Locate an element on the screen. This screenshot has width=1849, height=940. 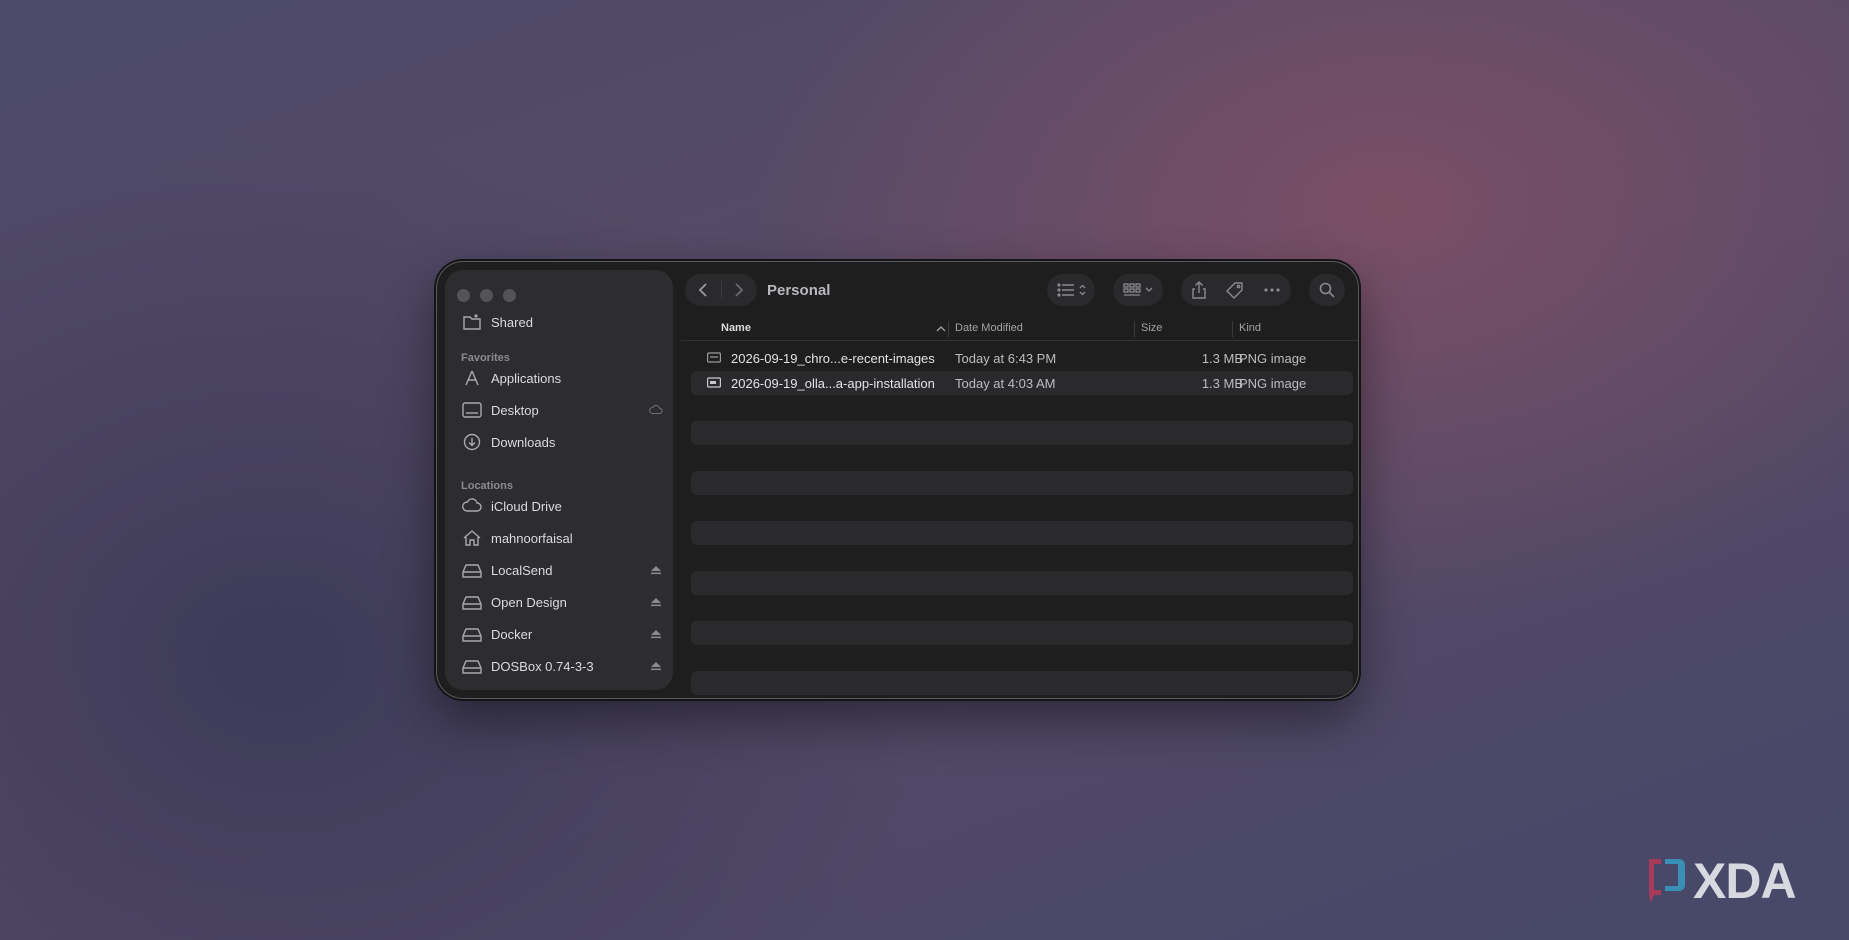
icloud-sync-icon is located at coordinates (656, 409).